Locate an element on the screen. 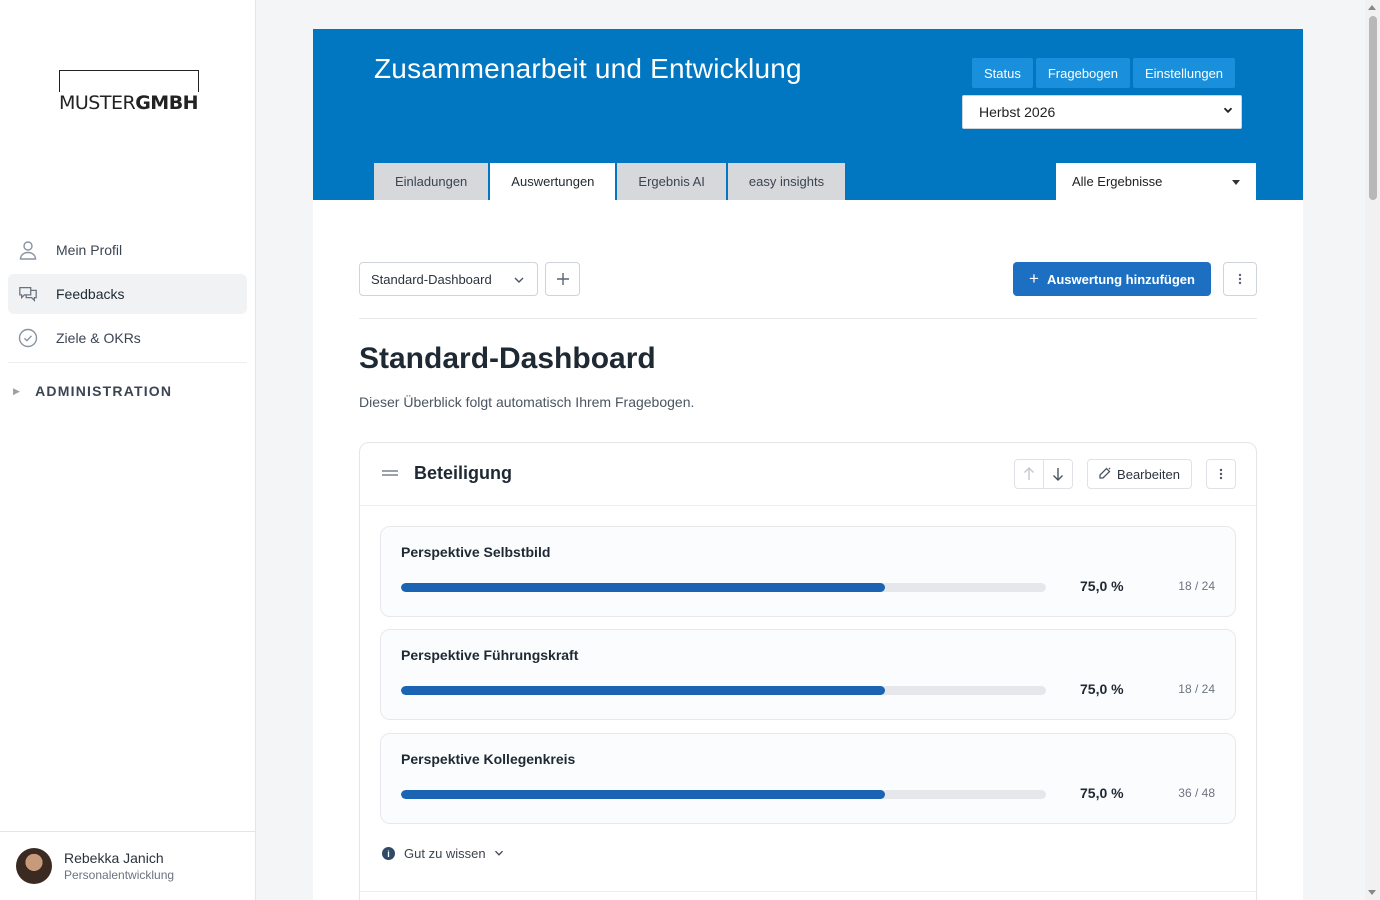 The height and width of the screenshot is (900, 1380). perspective-title: Perspektive Selbstbild is located at coordinates (476, 552).